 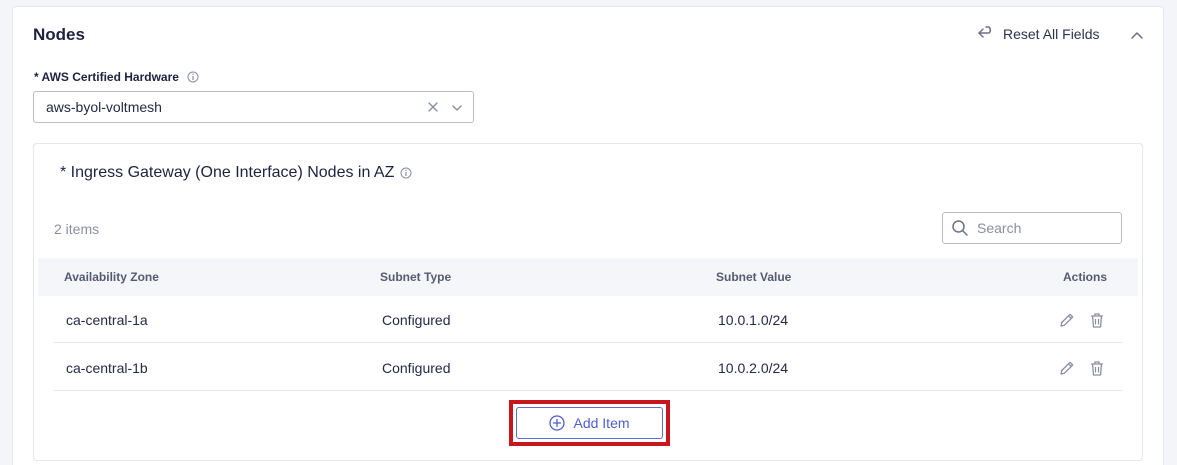 I want to click on reset-all-fields-button: Reset All Fields, so click(x=1038, y=34).